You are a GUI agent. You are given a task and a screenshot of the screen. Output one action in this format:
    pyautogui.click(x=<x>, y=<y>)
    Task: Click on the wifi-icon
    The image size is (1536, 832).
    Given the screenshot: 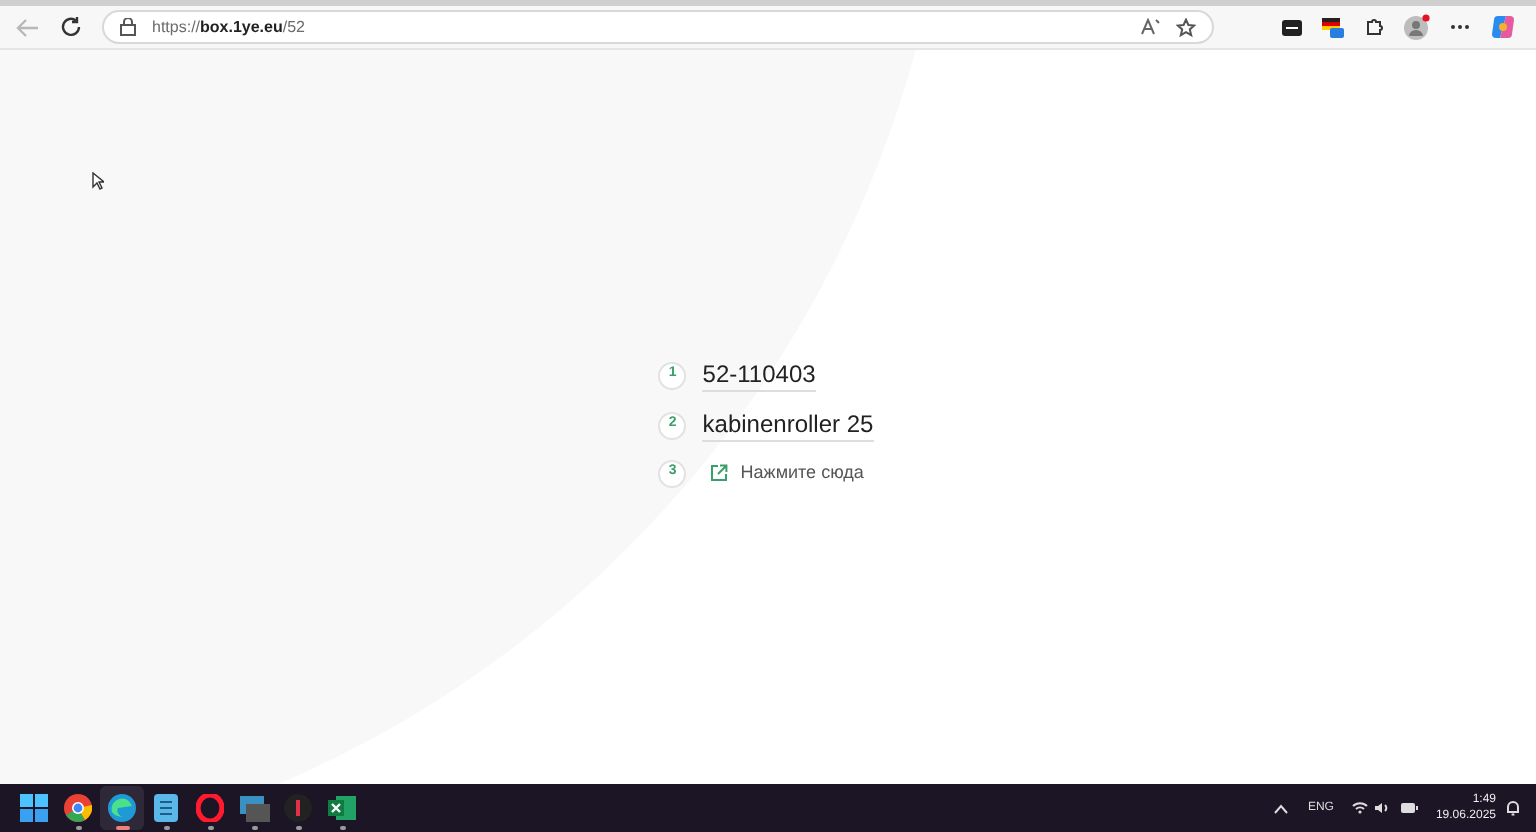 What is the action you would take?
    pyautogui.click(x=1359, y=808)
    